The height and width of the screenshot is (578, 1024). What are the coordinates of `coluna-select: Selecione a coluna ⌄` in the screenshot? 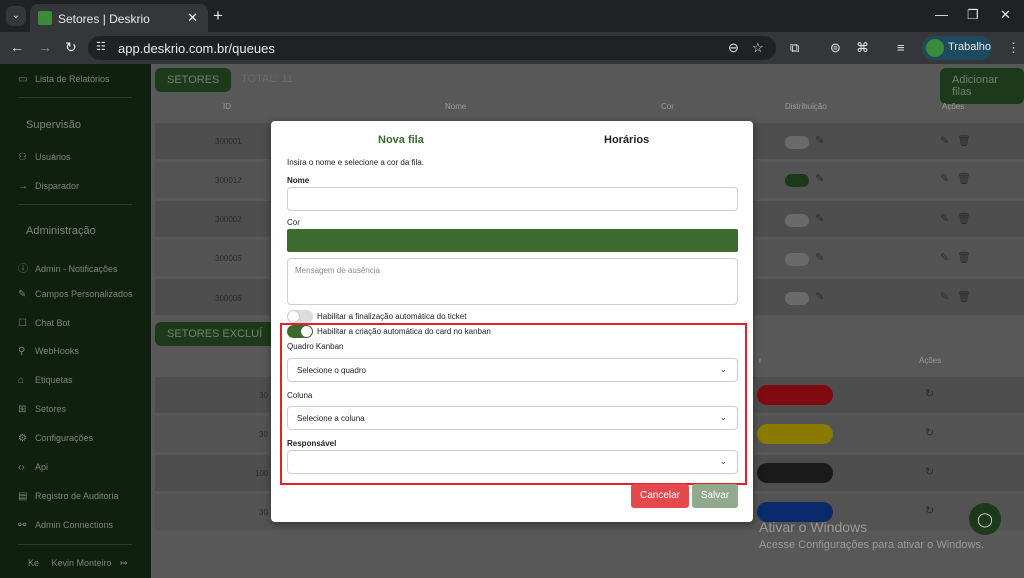 It's located at (512, 418).